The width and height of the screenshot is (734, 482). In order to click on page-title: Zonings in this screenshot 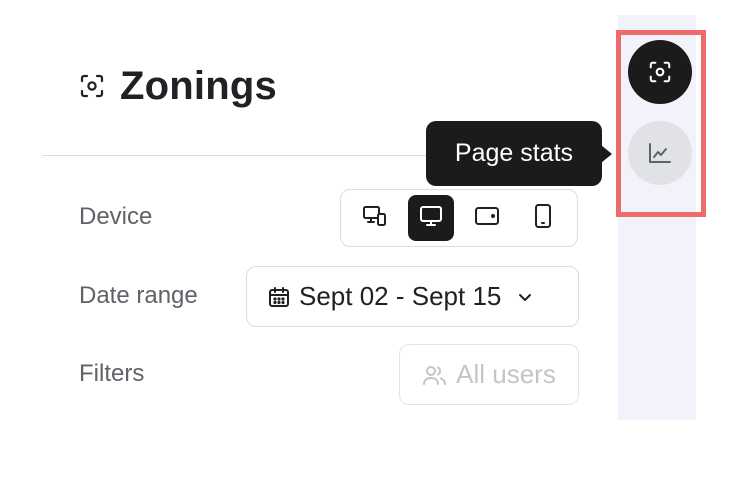, I will do `click(198, 85)`.